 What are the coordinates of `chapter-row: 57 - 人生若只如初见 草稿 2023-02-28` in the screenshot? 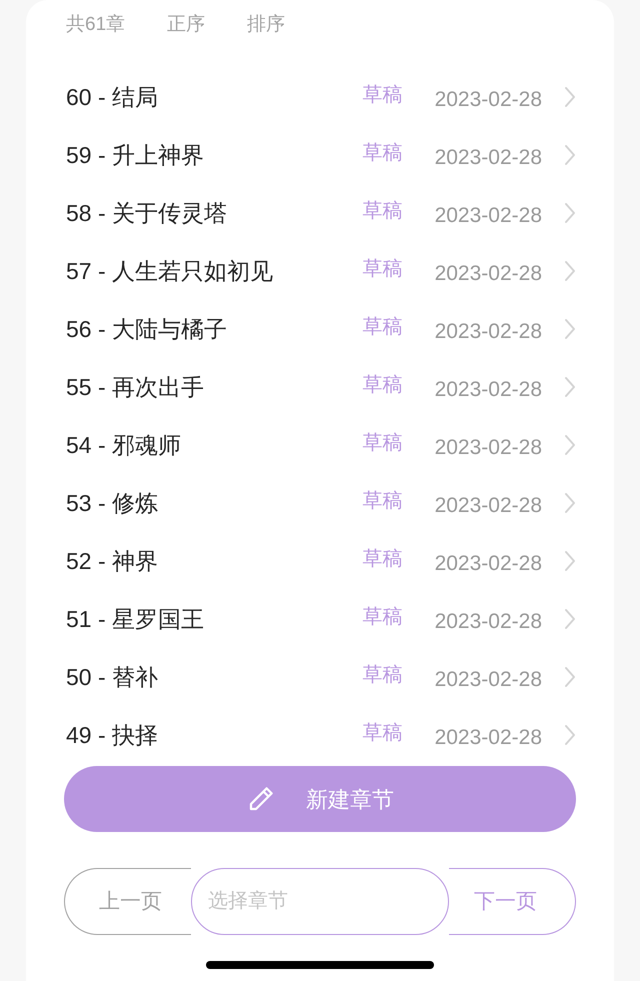 It's located at (320, 271).